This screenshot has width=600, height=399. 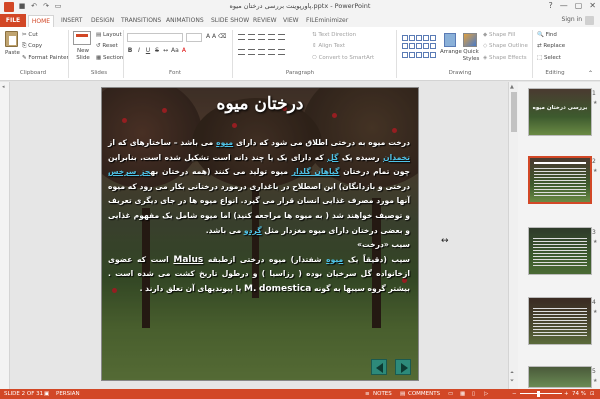 What do you see at coordinates (41, 21) in the screenshot?
I see `tab-home: HOME` at bounding box center [41, 21].